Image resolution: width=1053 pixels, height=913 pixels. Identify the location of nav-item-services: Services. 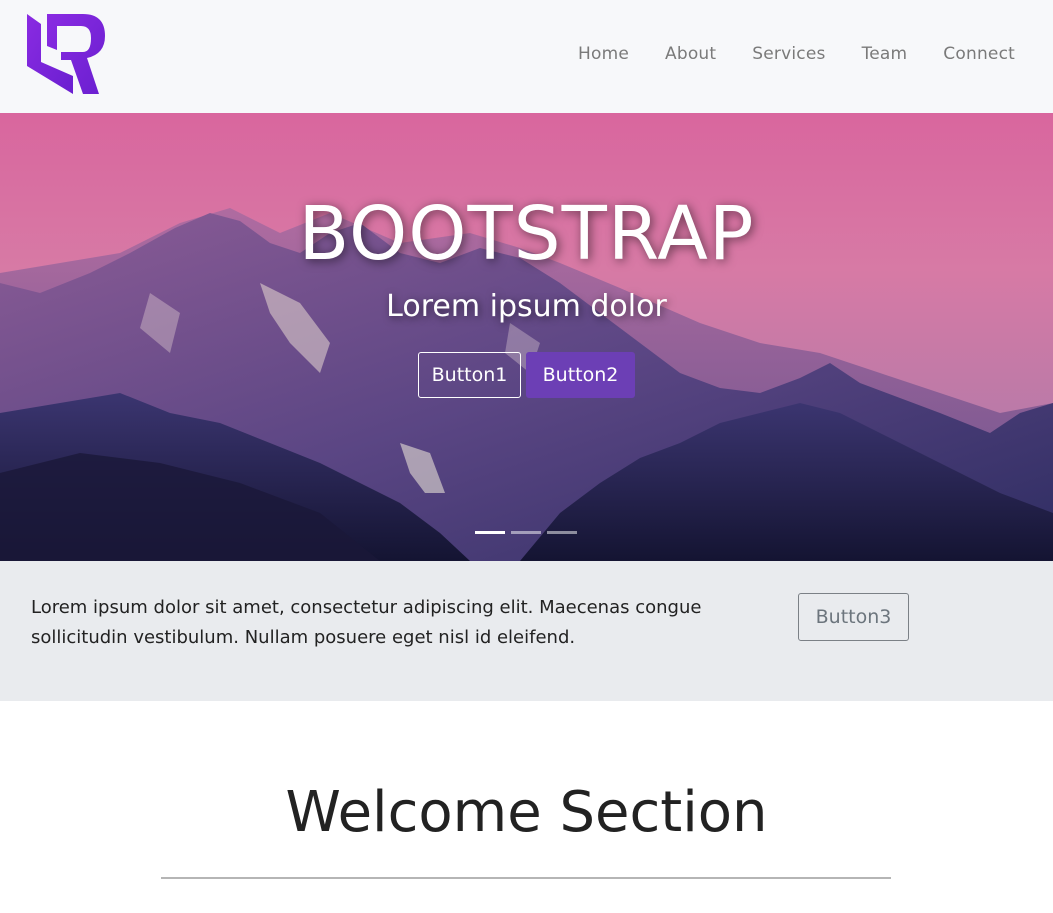
(788, 54).